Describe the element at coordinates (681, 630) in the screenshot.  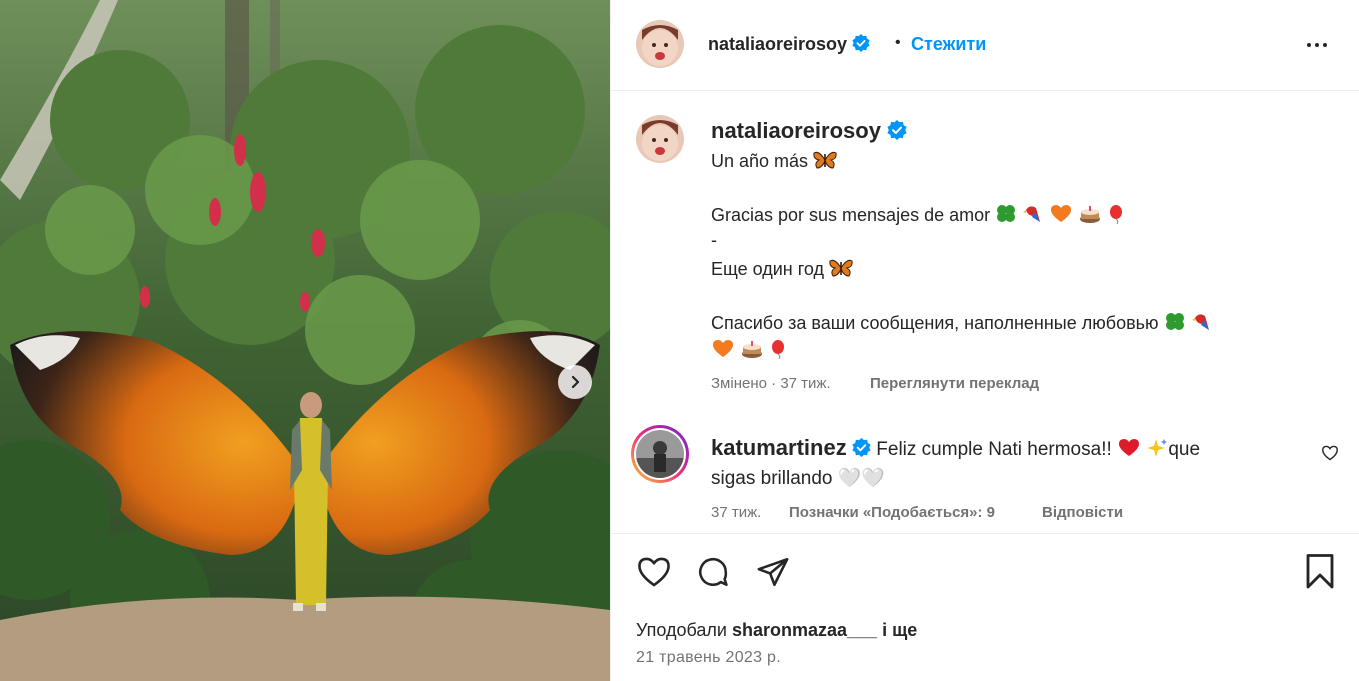
I see `liked-by-prefix: Уподобали` at that location.